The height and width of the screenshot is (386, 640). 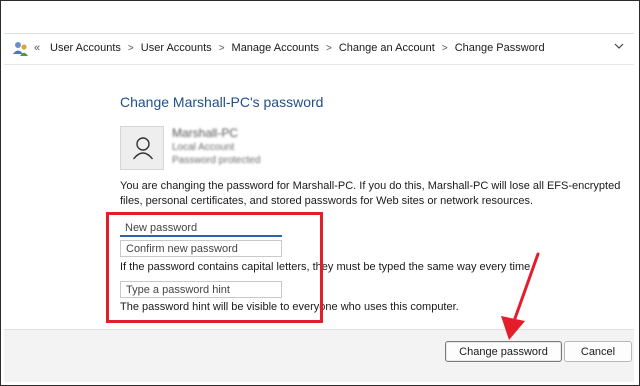 I want to click on annotation-highlight-box, so click(x=214, y=267).